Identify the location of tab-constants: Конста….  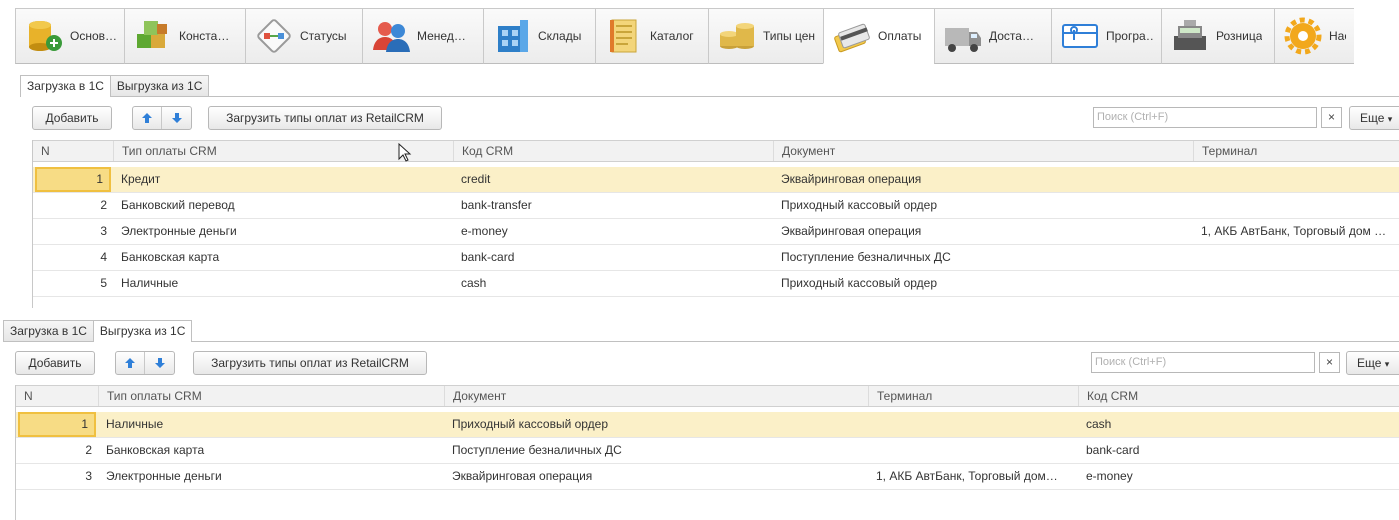
(185, 36).